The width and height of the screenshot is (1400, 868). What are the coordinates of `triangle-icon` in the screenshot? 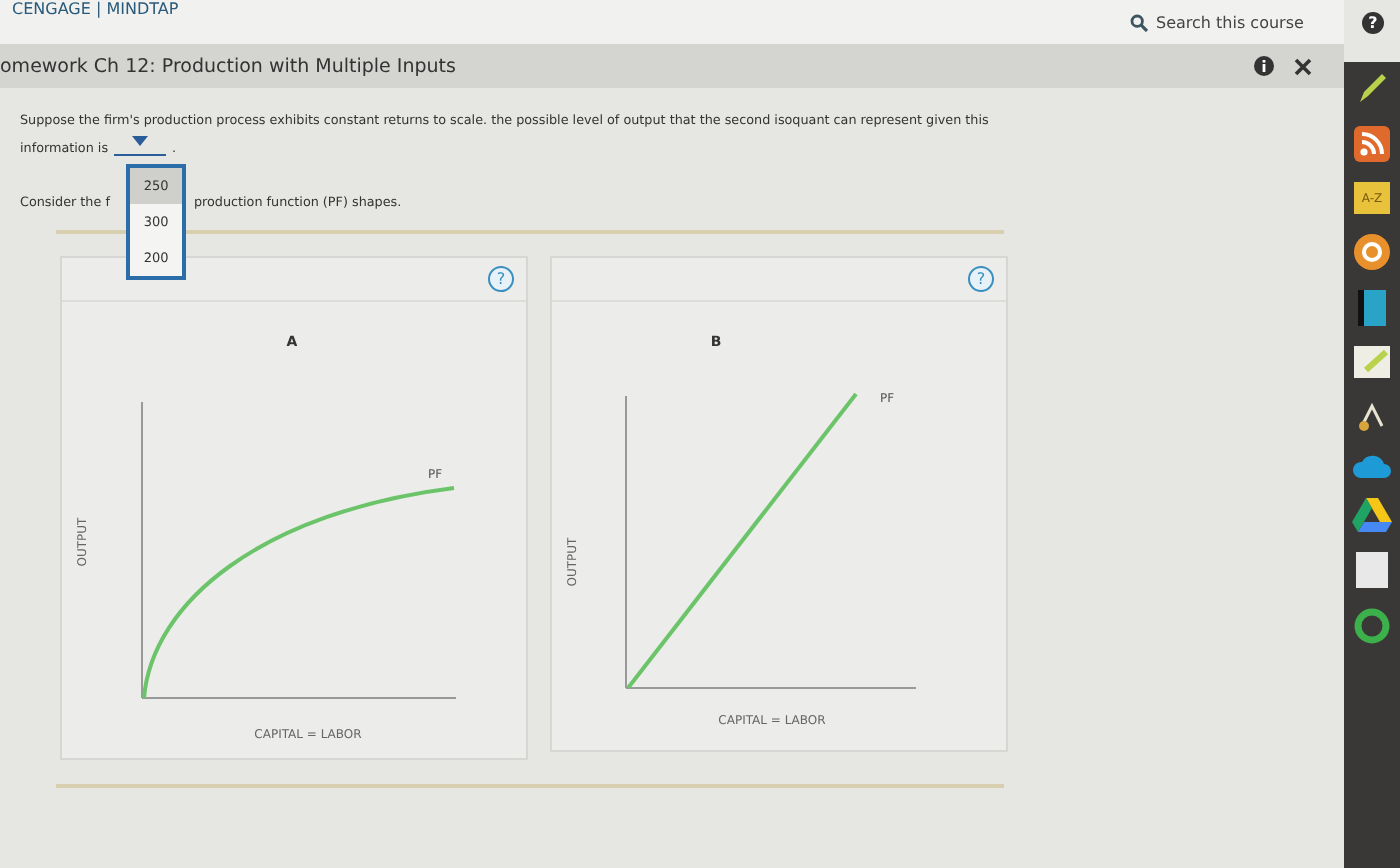 It's located at (1372, 515).